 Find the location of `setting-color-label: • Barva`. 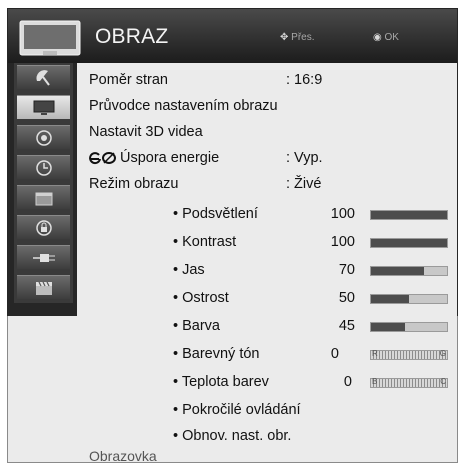

setting-color-label: • Barva is located at coordinates (196, 326).